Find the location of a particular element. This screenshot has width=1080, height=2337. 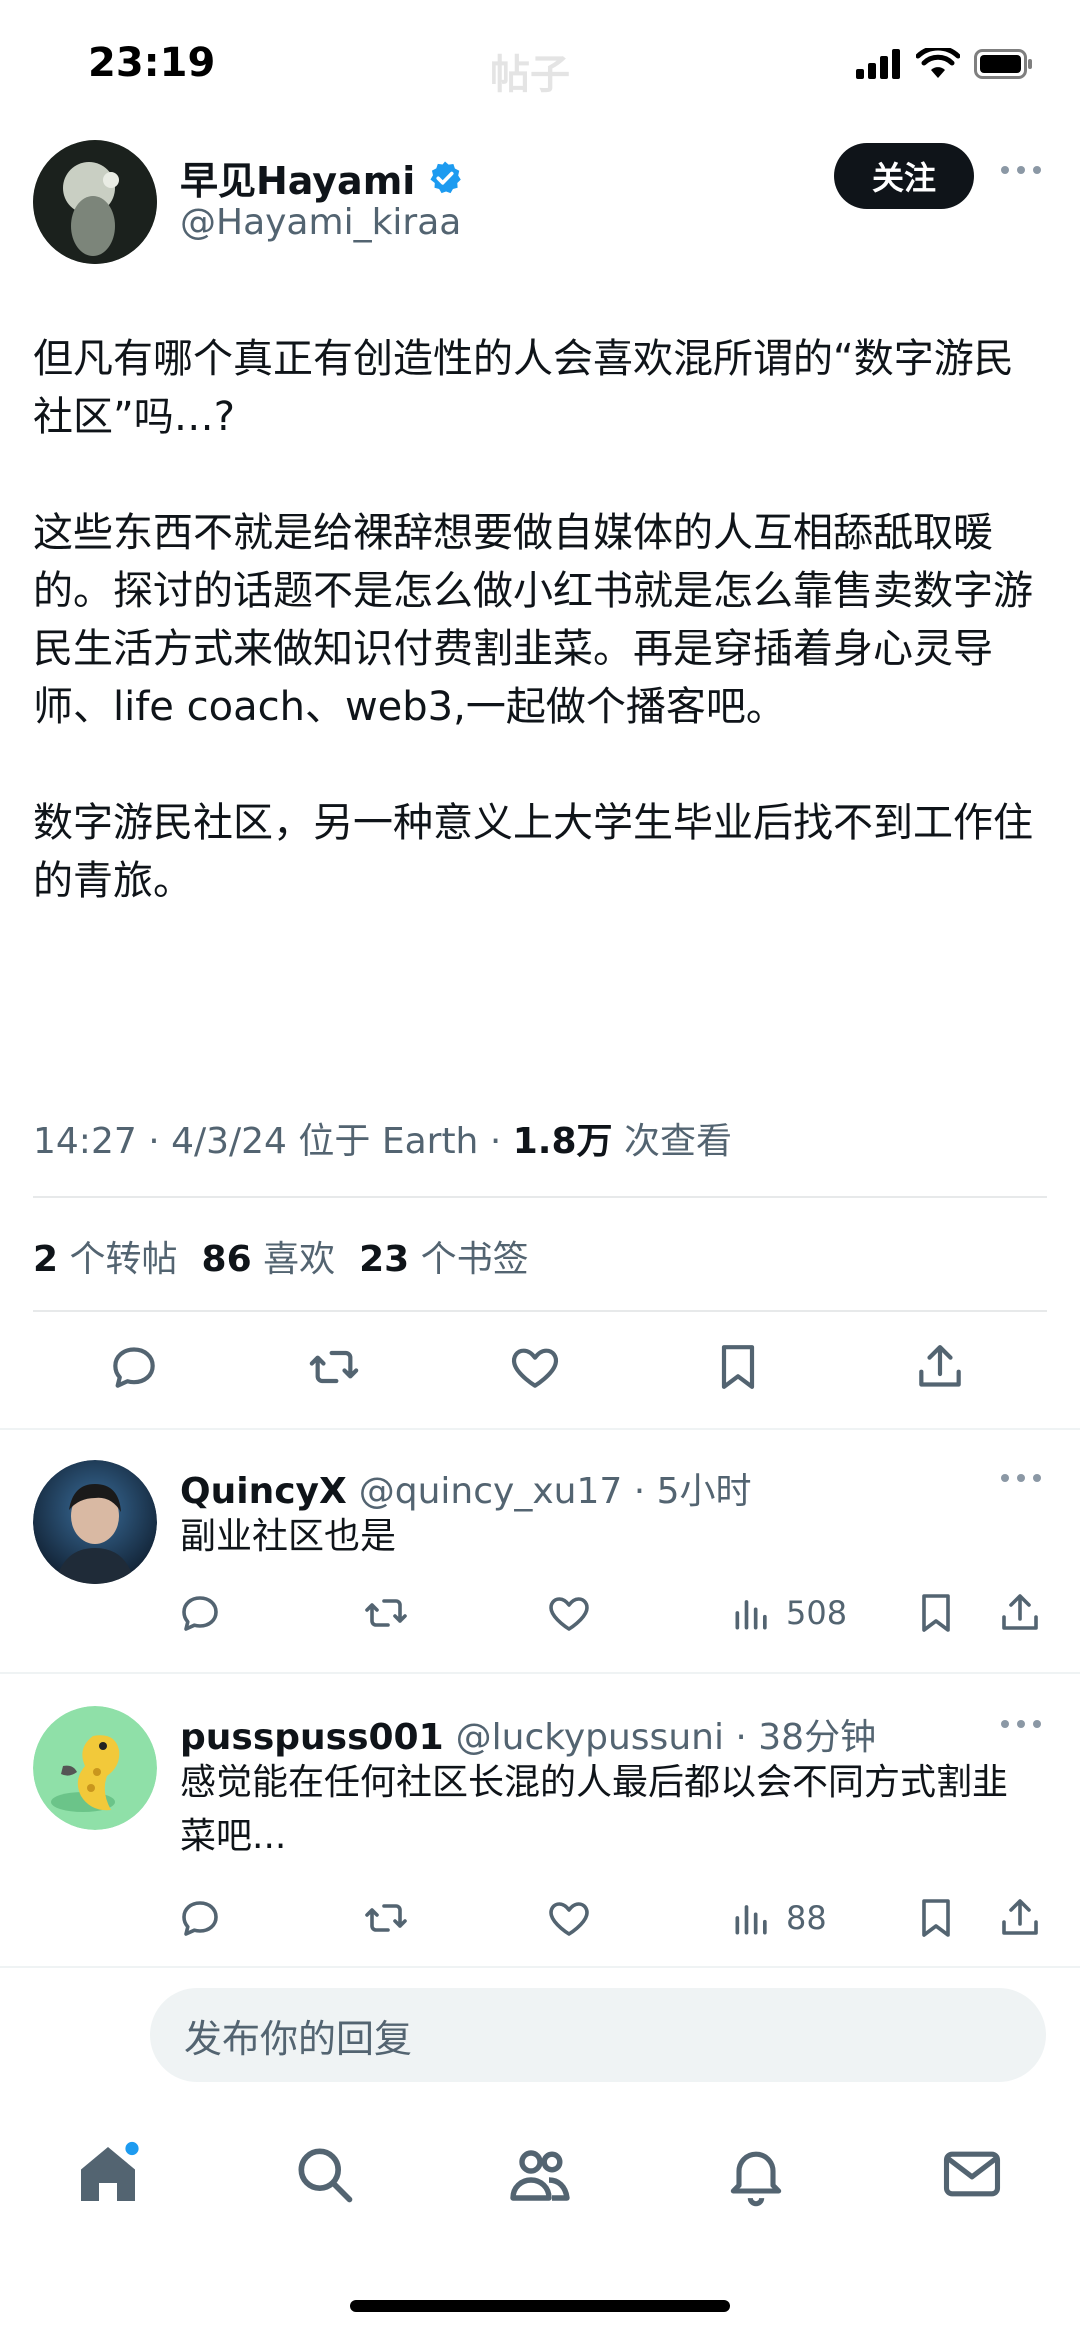

views-count: 1.8万 is located at coordinates (563, 1141).